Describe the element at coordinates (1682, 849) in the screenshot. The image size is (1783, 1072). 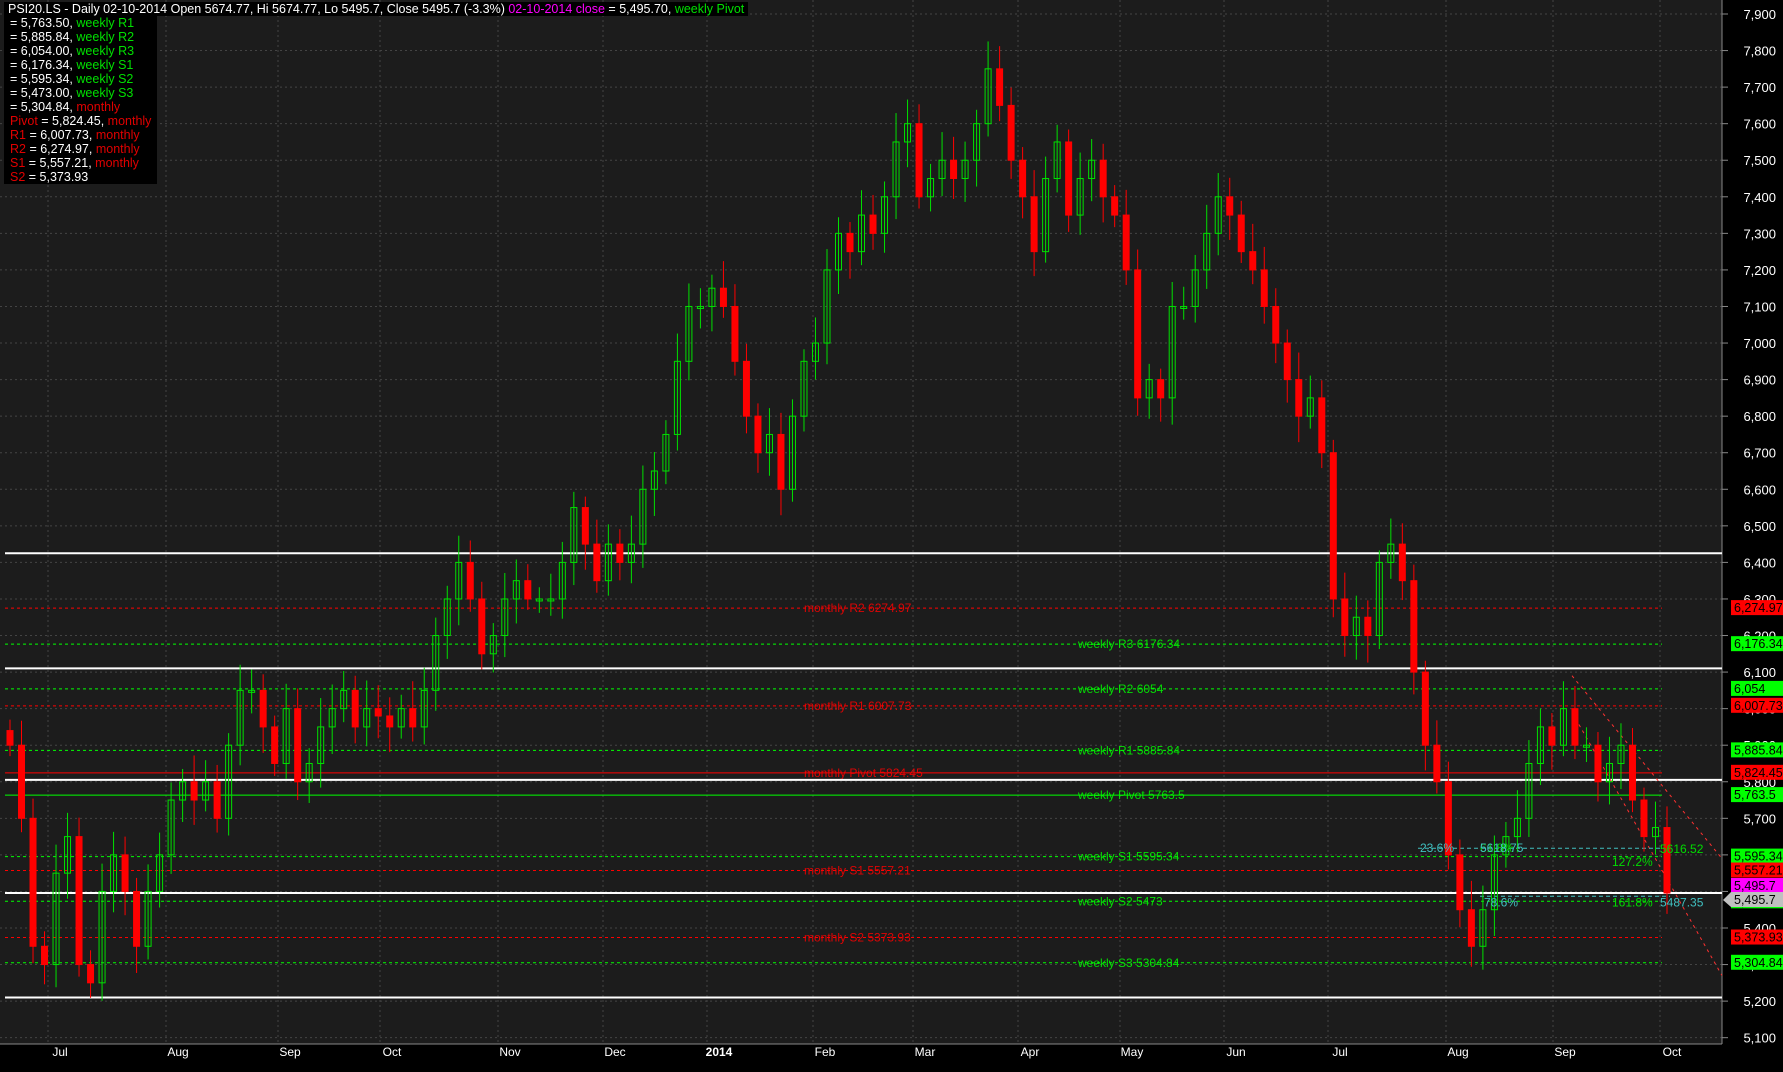
I see `fib-label: 5616.52` at that location.